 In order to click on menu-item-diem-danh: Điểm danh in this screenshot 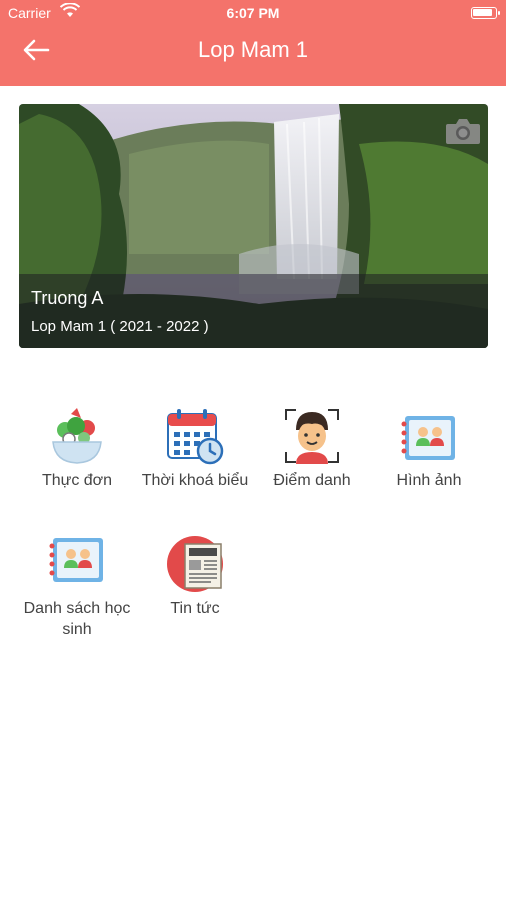, I will do `click(312, 448)`.